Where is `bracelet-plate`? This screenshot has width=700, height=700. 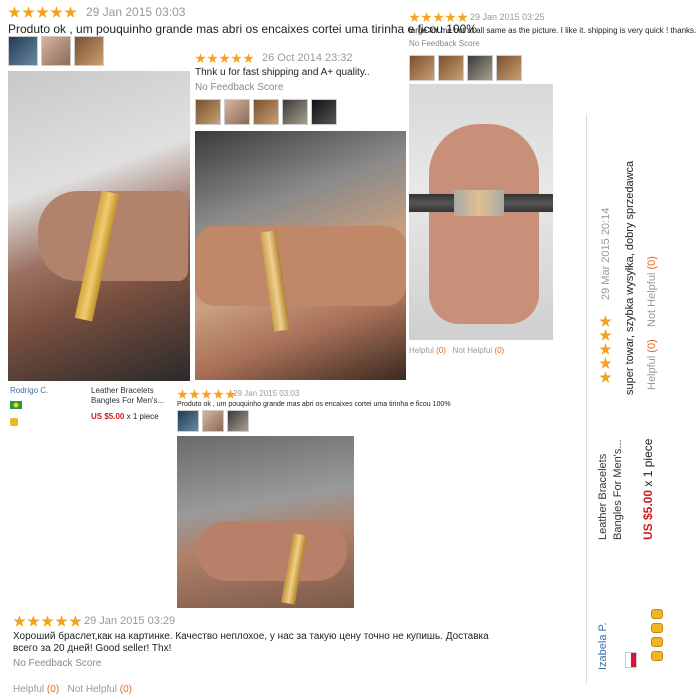
bracelet-plate is located at coordinates (479, 203).